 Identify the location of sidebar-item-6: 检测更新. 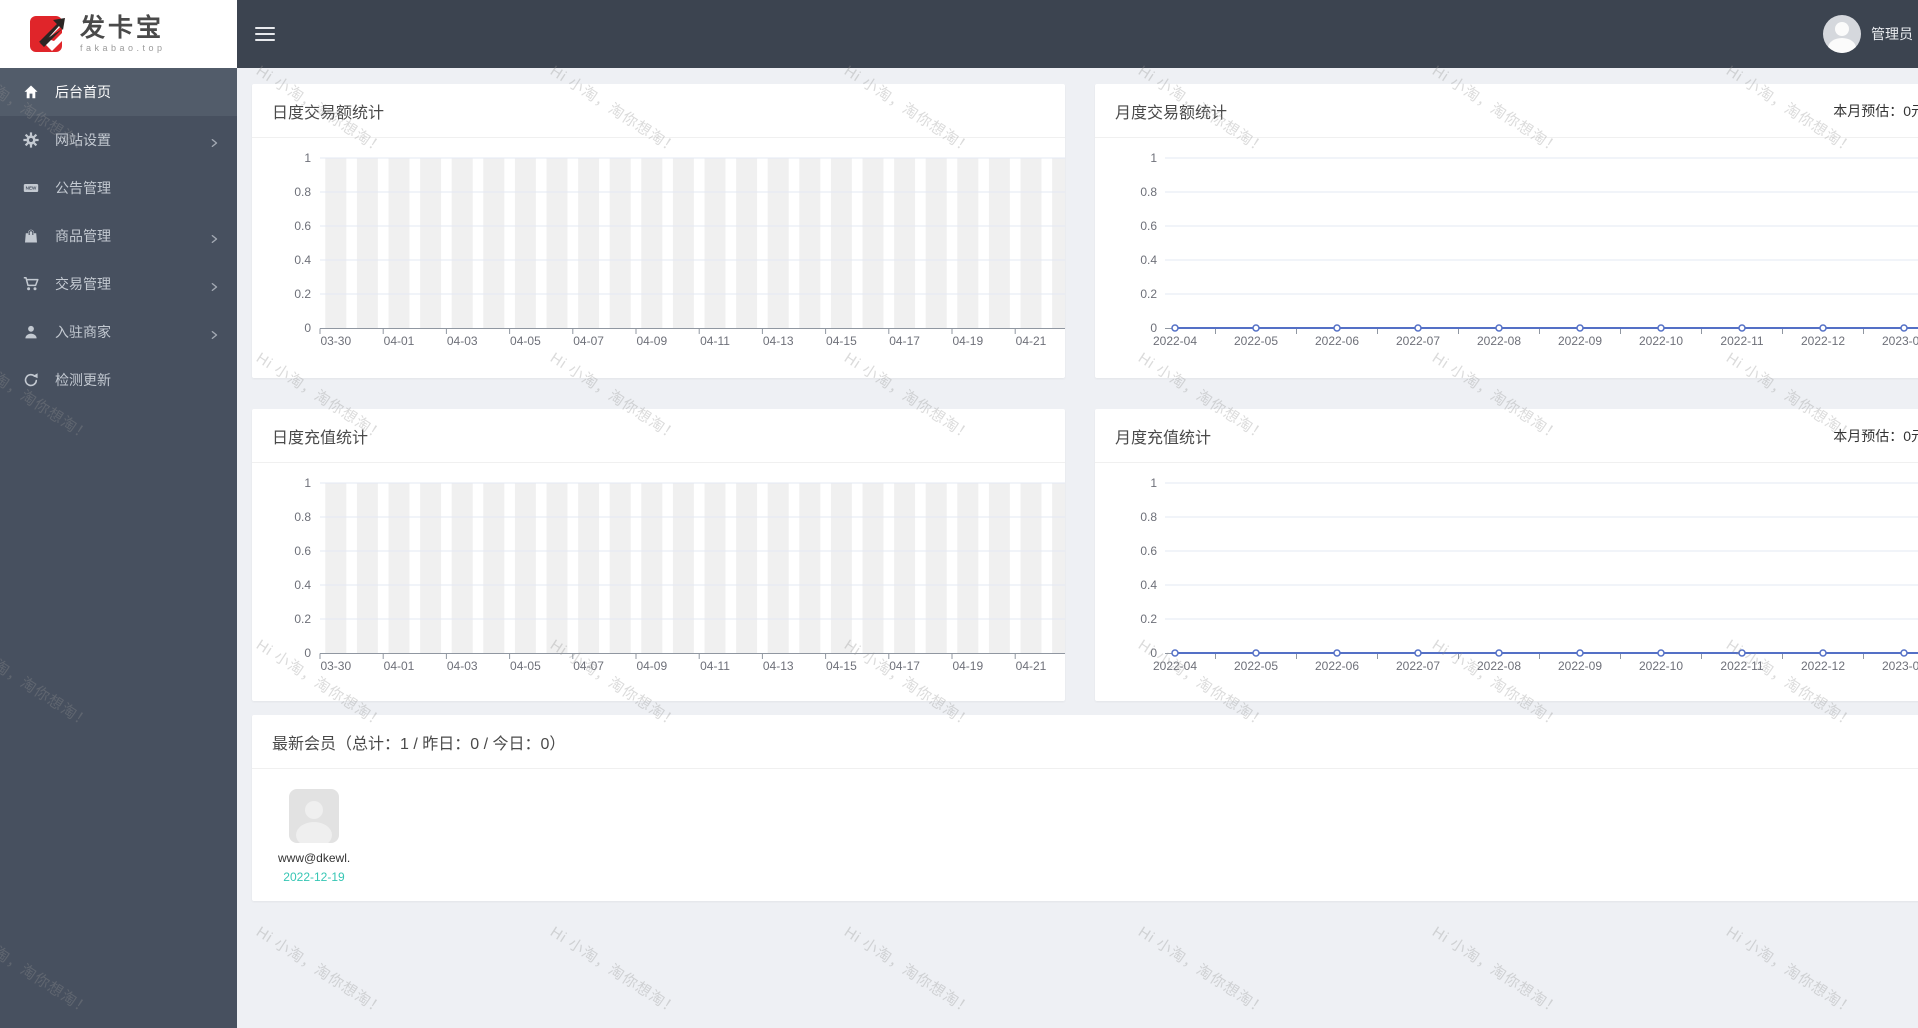
(118, 380).